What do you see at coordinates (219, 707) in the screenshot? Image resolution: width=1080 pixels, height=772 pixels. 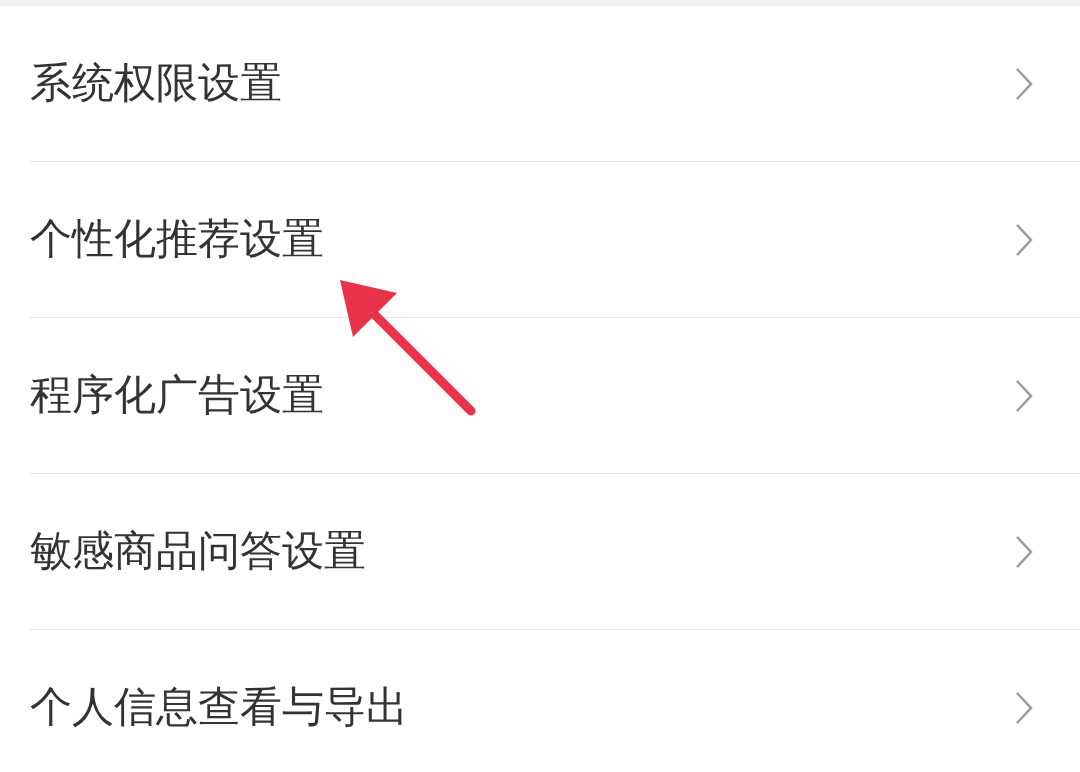 I see `item-label: 个人信息查看与导出` at bounding box center [219, 707].